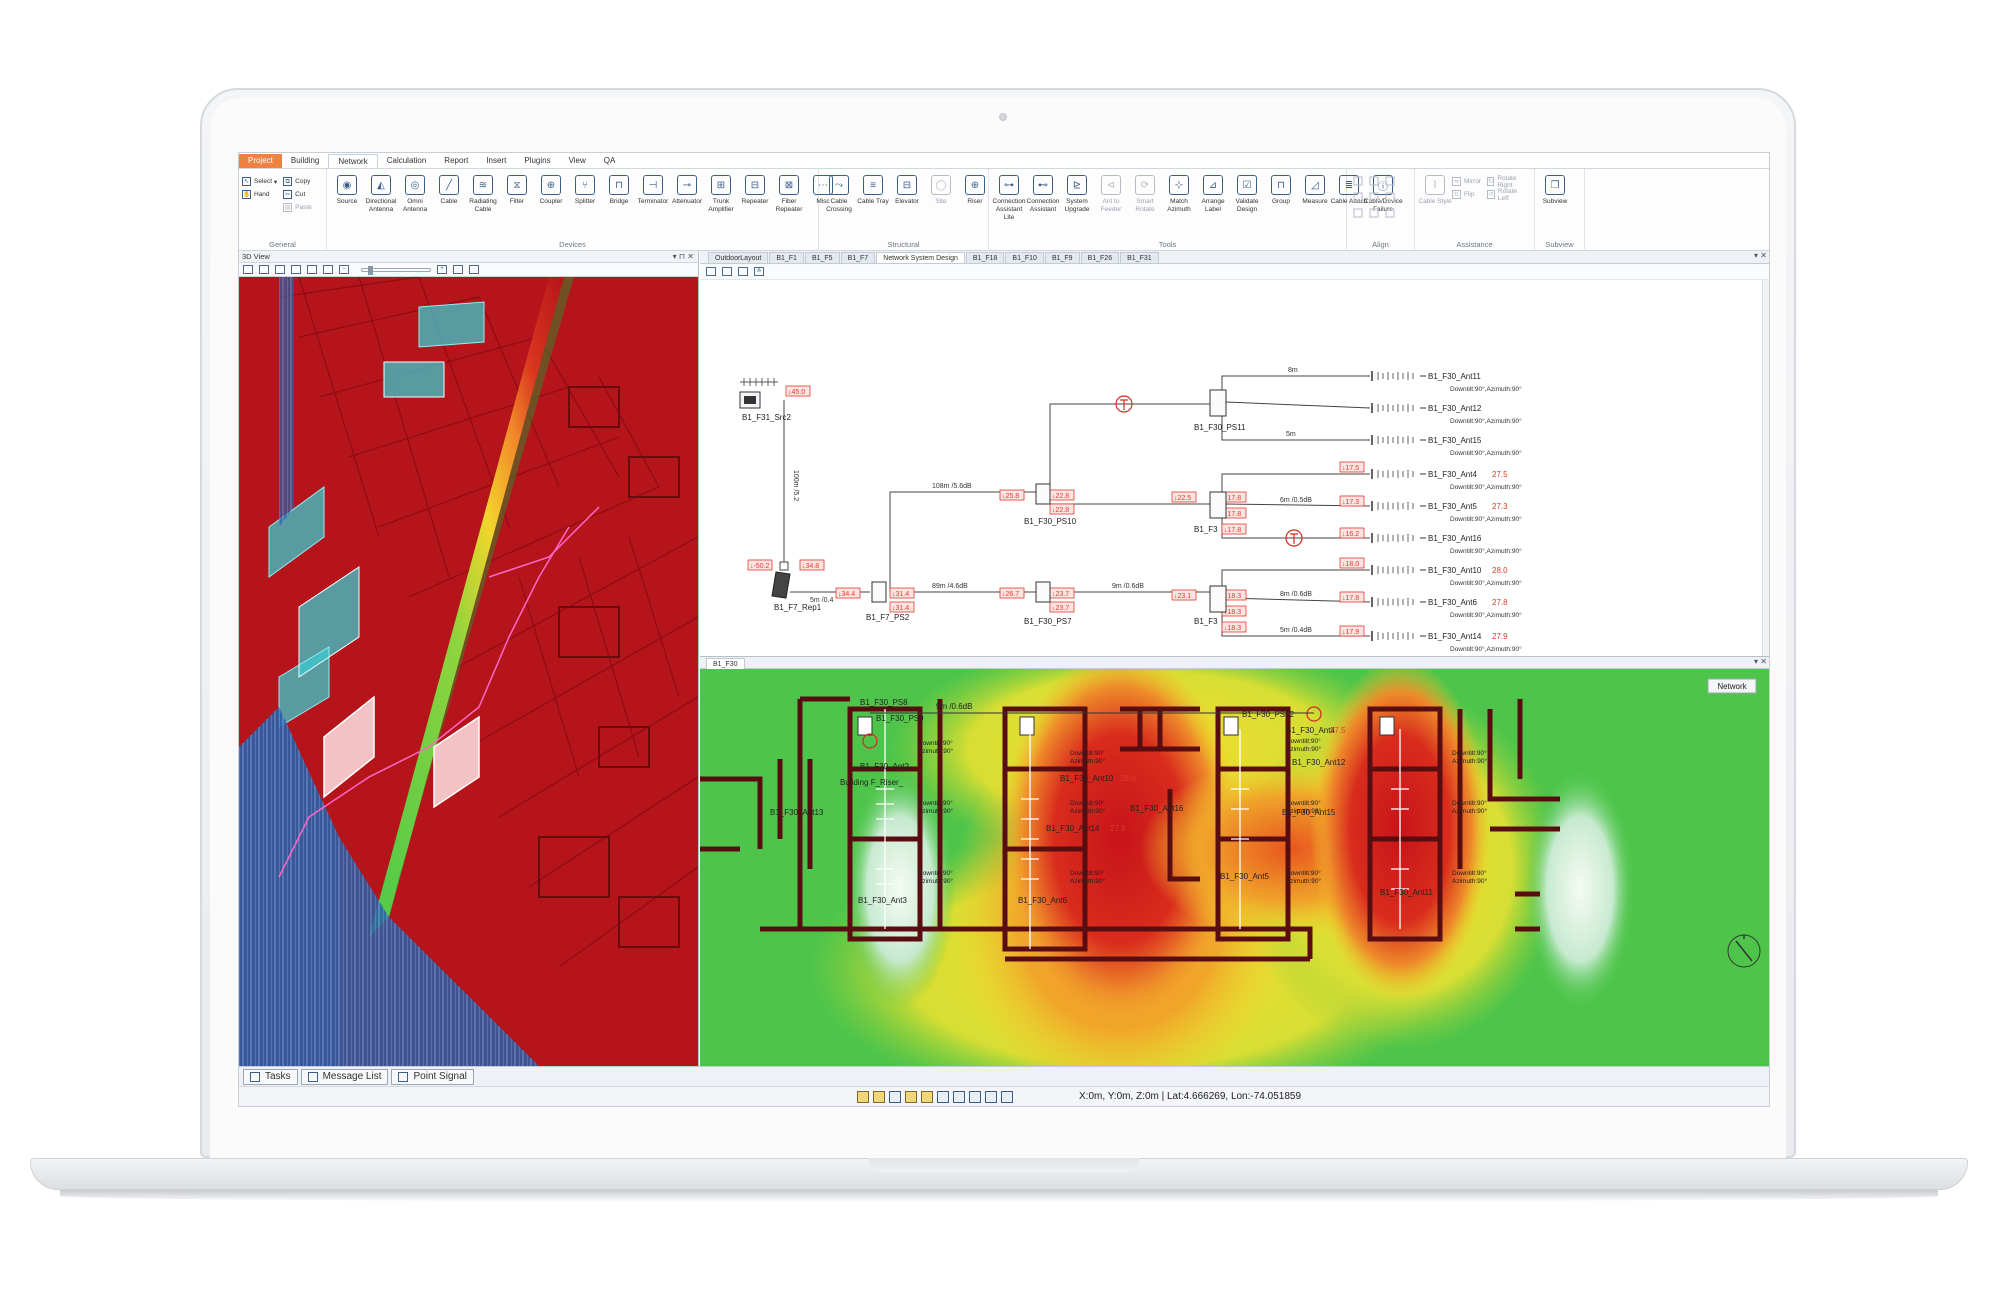 This screenshot has width=2000, height=1291. Describe the element at coordinates (1218, 599) in the screenshot. I see `splitter-f3-b` at that location.